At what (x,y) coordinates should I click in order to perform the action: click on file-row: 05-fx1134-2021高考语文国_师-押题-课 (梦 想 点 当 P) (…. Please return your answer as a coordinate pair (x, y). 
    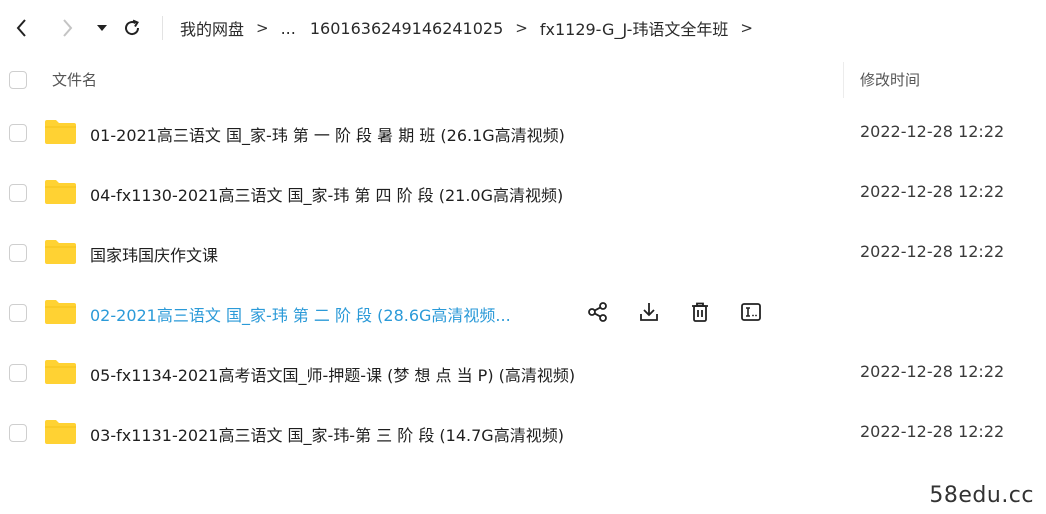
    Looking at the image, I should click on (523, 373).